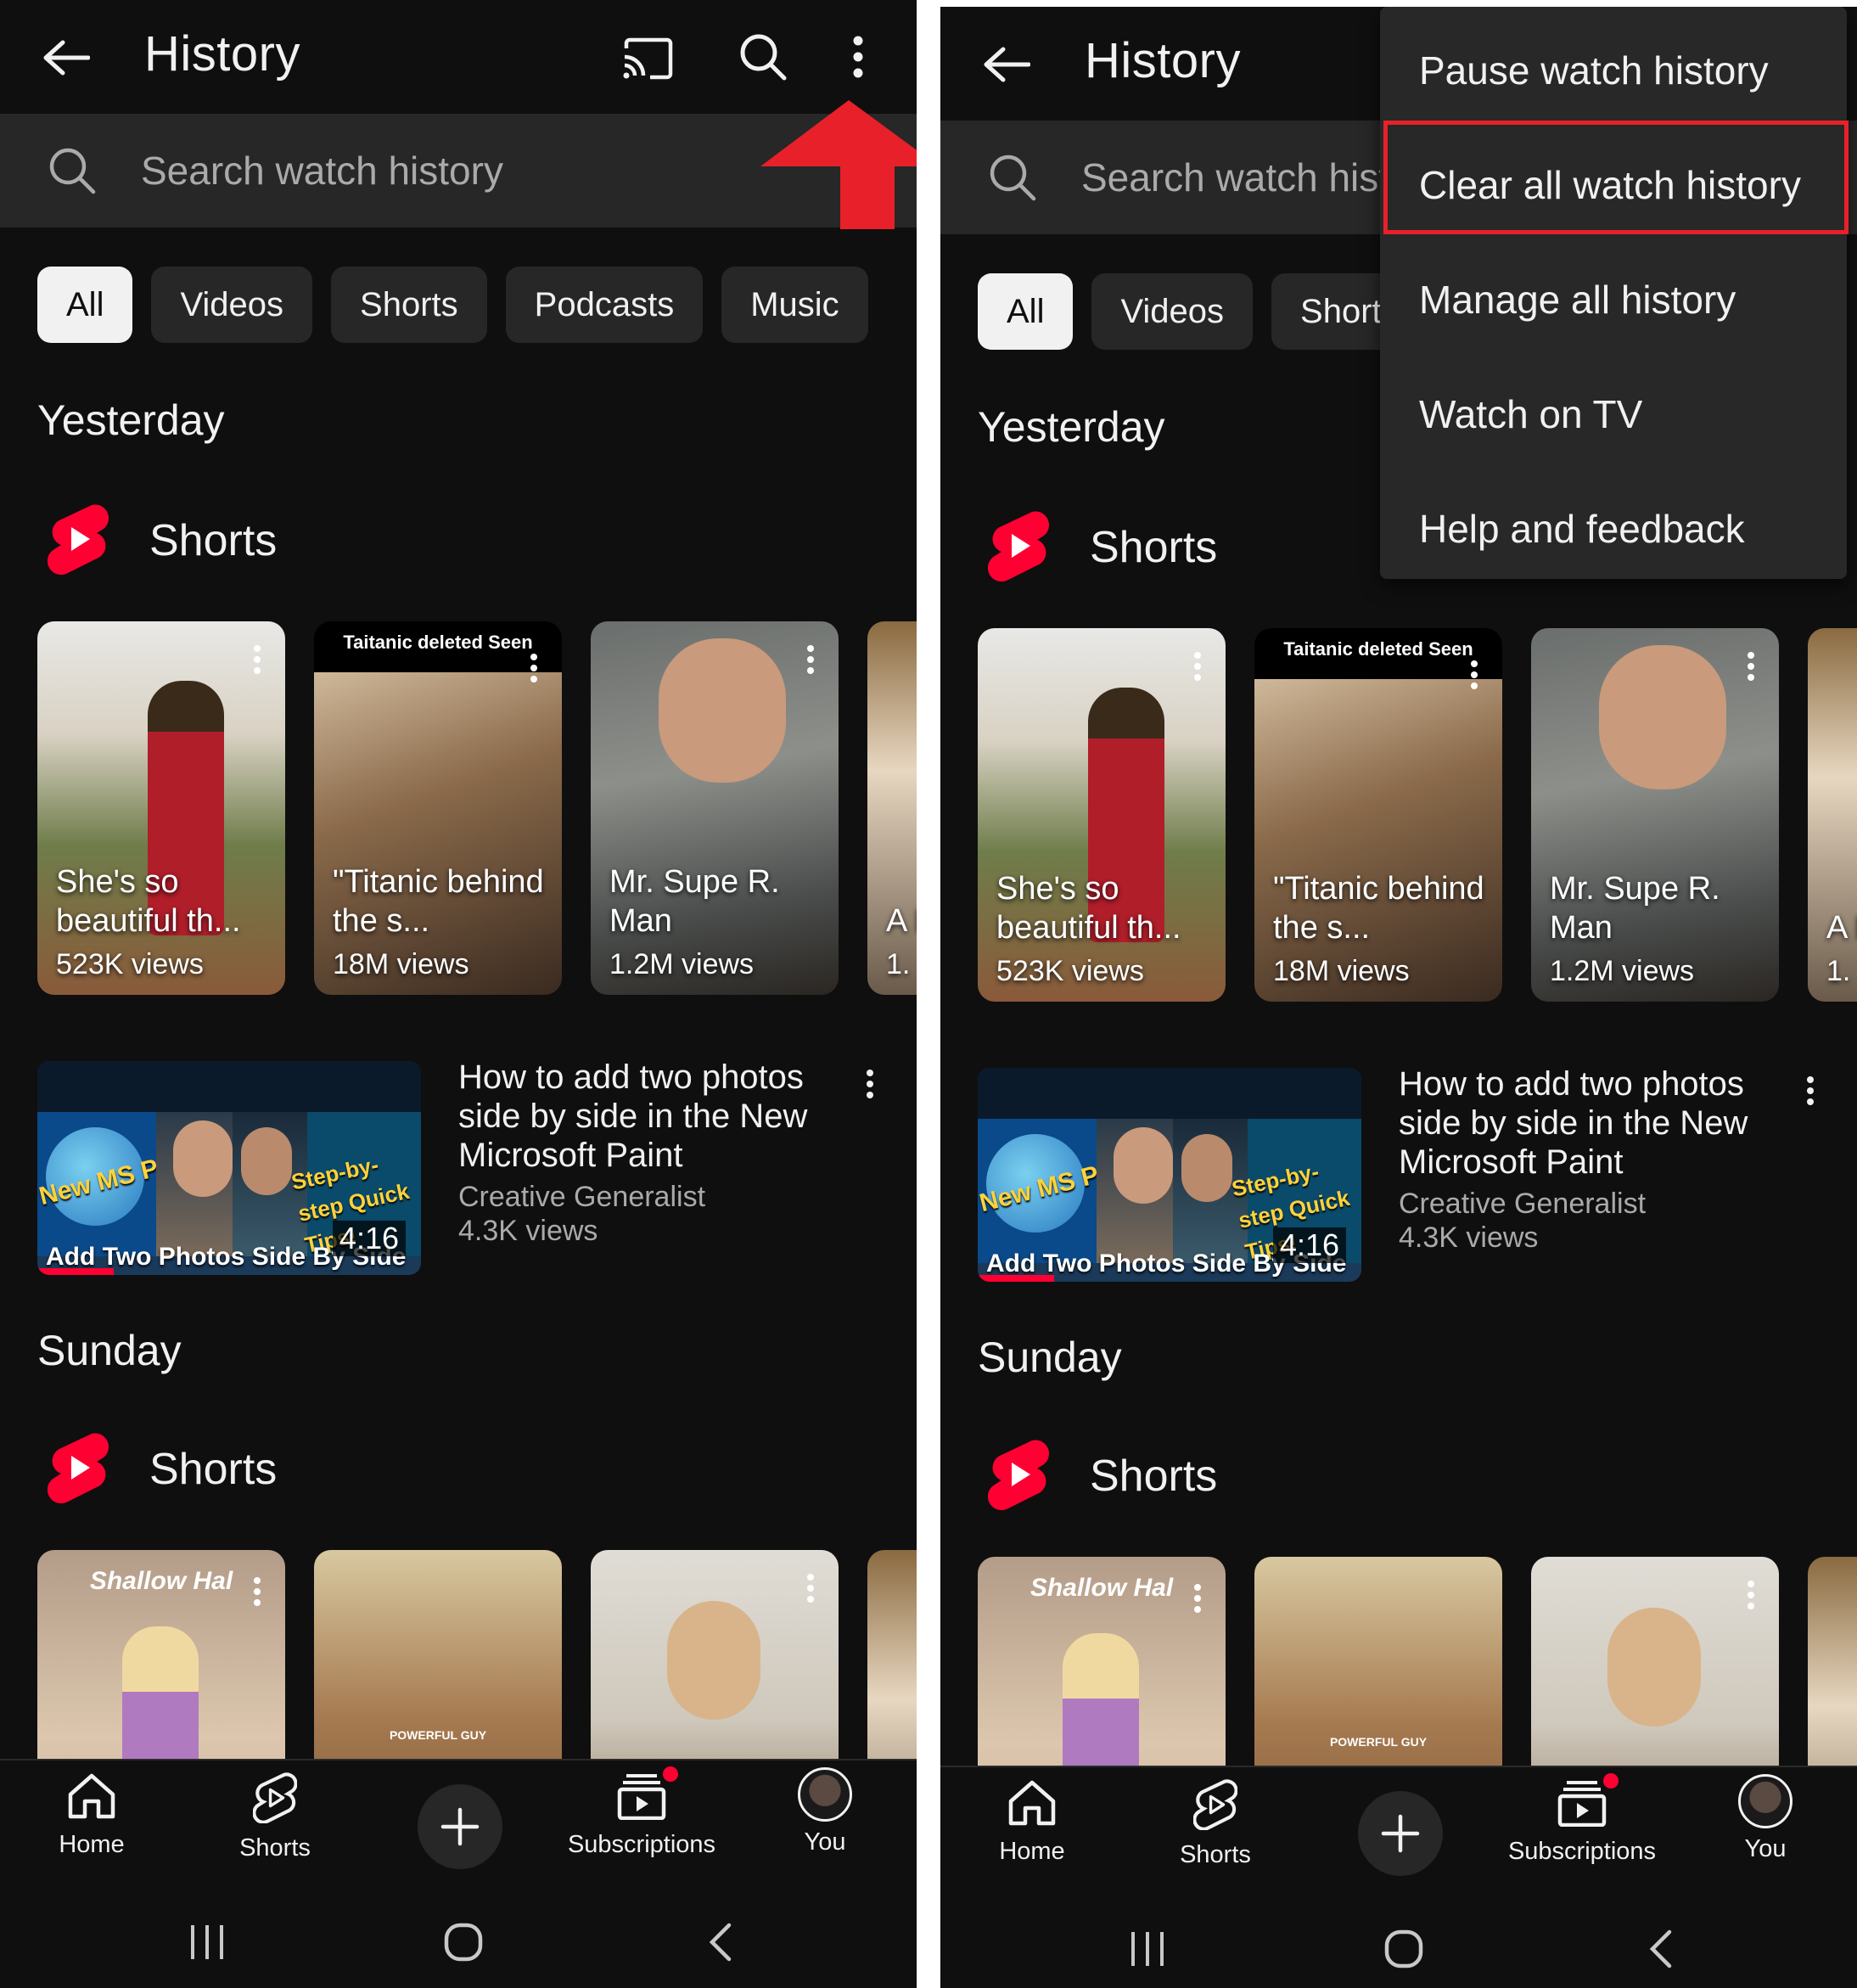  Describe the element at coordinates (409, 305) in the screenshot. I see `chip-shorts: Shorts` at that location.